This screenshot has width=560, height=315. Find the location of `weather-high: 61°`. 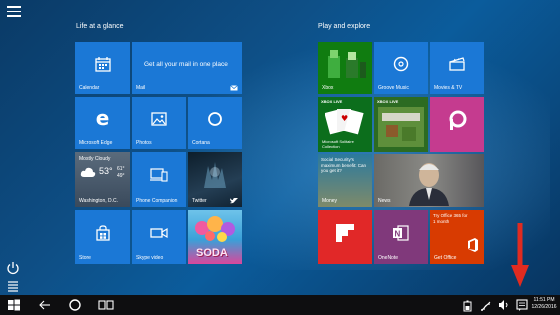

weather-high: 61° is located at coordinates (121, 169).